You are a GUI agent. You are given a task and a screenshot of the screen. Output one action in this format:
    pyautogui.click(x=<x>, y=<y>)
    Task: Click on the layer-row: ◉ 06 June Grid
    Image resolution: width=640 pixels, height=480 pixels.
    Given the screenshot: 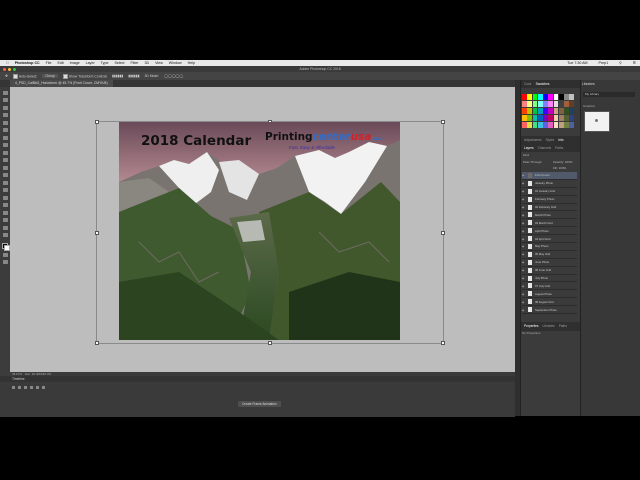 What is the action you would take?
    pyautogui.click(x=549, y=271)
    